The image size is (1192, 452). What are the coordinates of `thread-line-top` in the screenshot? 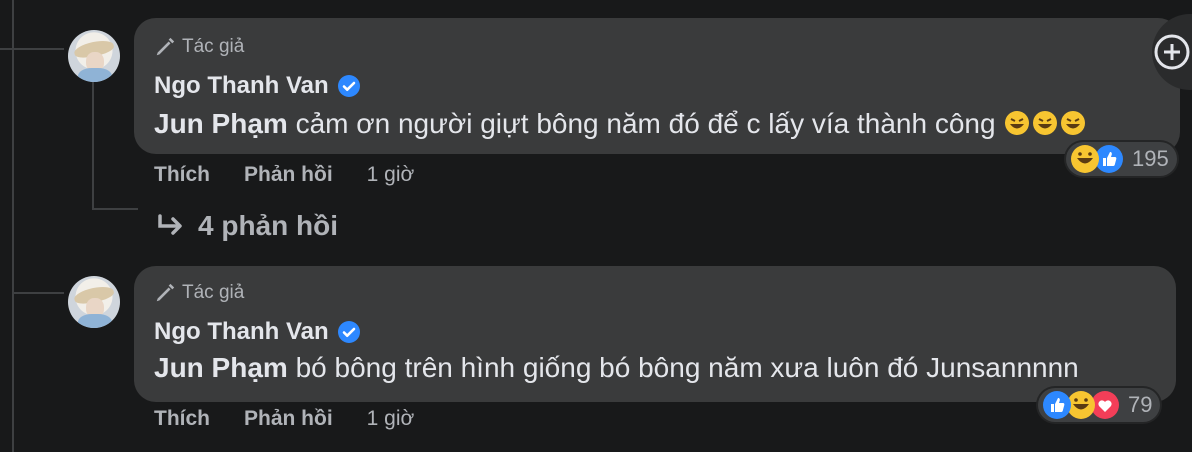 It's located at (32, 49).